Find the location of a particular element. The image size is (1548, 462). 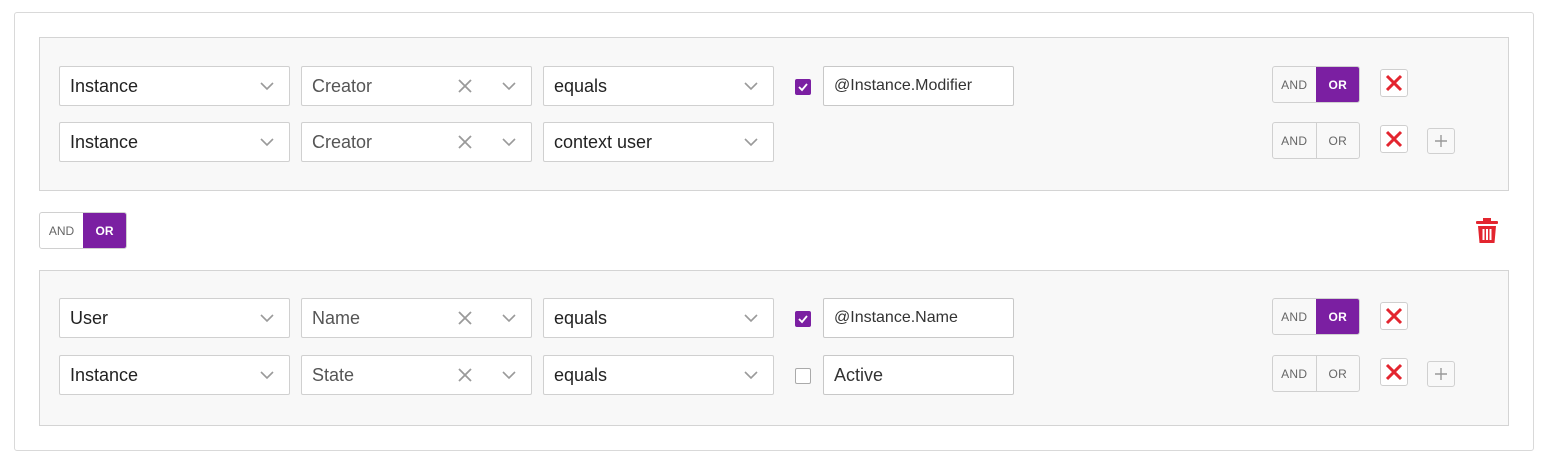

condition-row: Instance State equals Active AND OR is located at coordinates (774, 375).